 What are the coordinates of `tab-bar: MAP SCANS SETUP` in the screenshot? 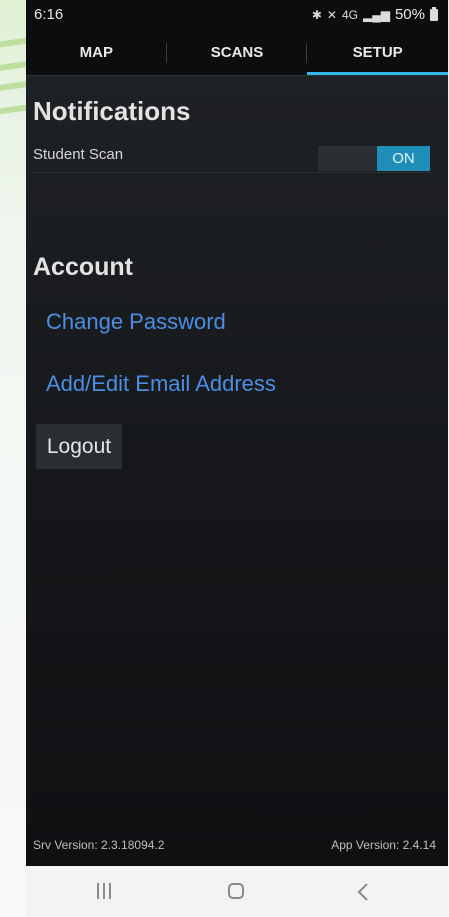 It's located at (237, 53).